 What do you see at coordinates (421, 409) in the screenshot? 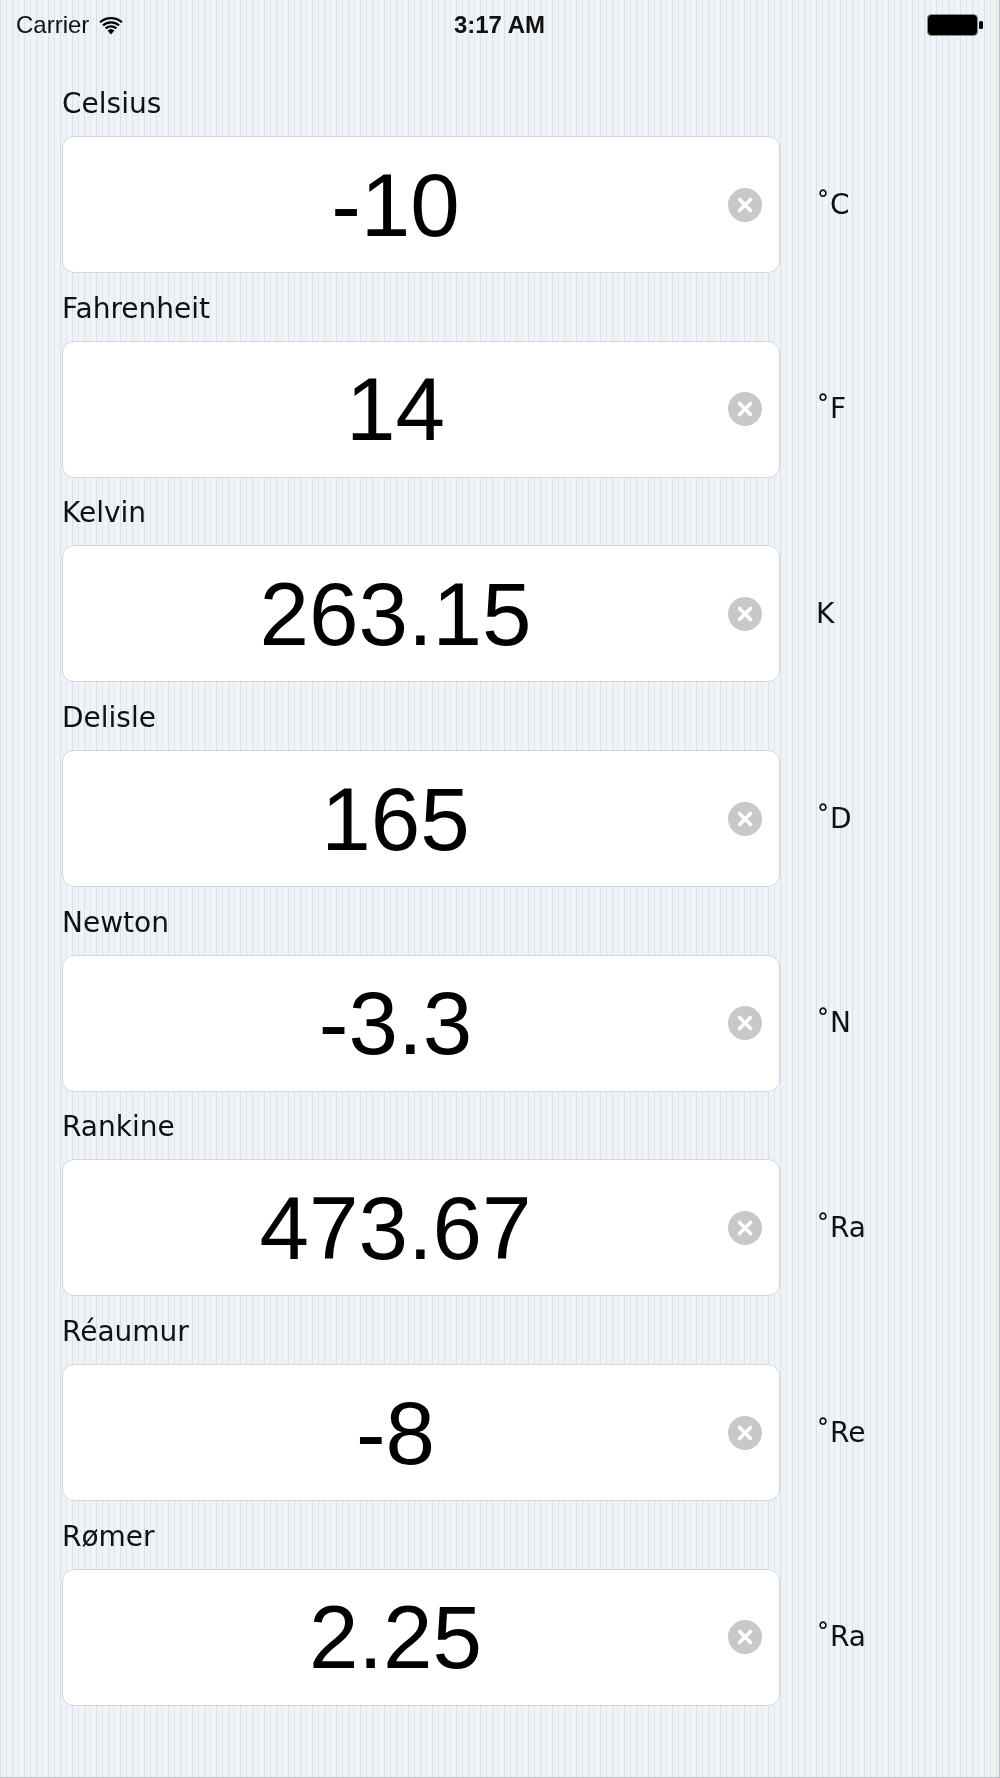
I see `temperature-input-field: 14` at bounding box center [421, 409].